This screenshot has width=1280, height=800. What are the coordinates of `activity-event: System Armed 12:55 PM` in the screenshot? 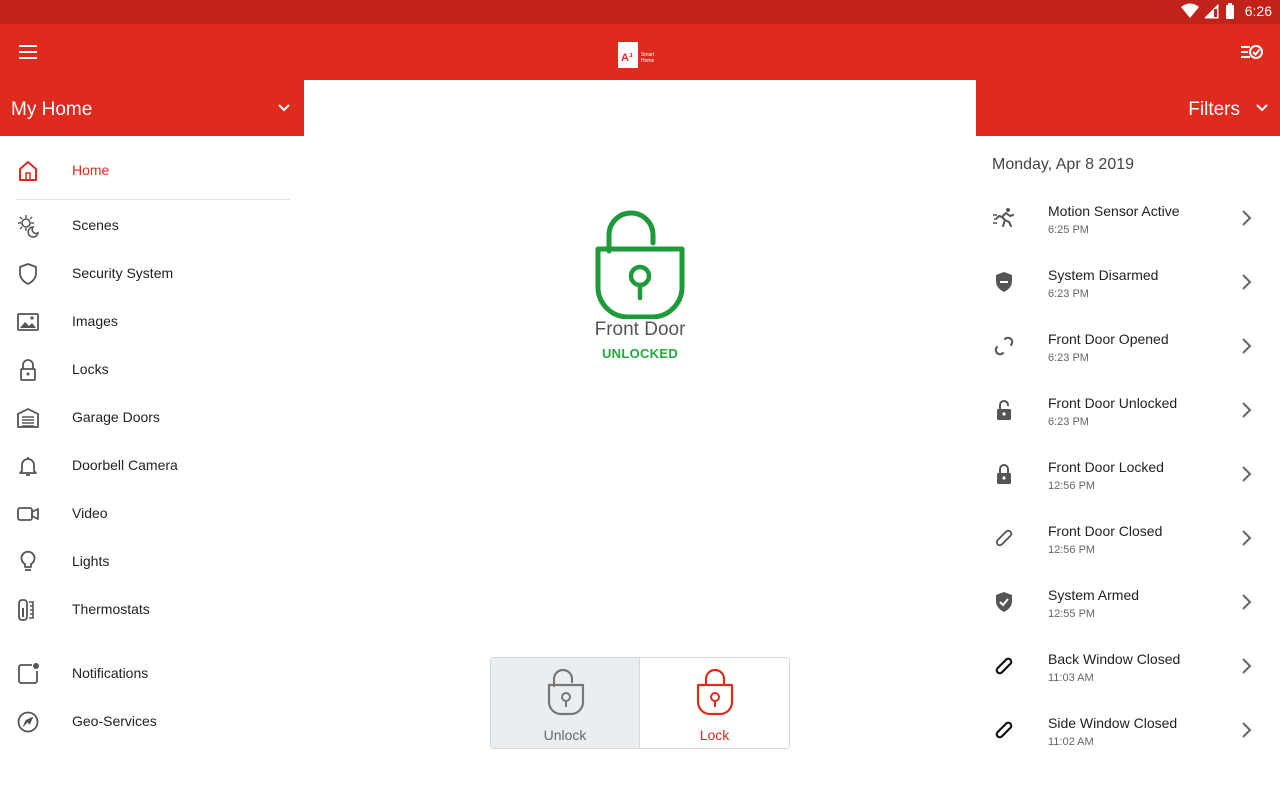 It's located at (1128, 610).